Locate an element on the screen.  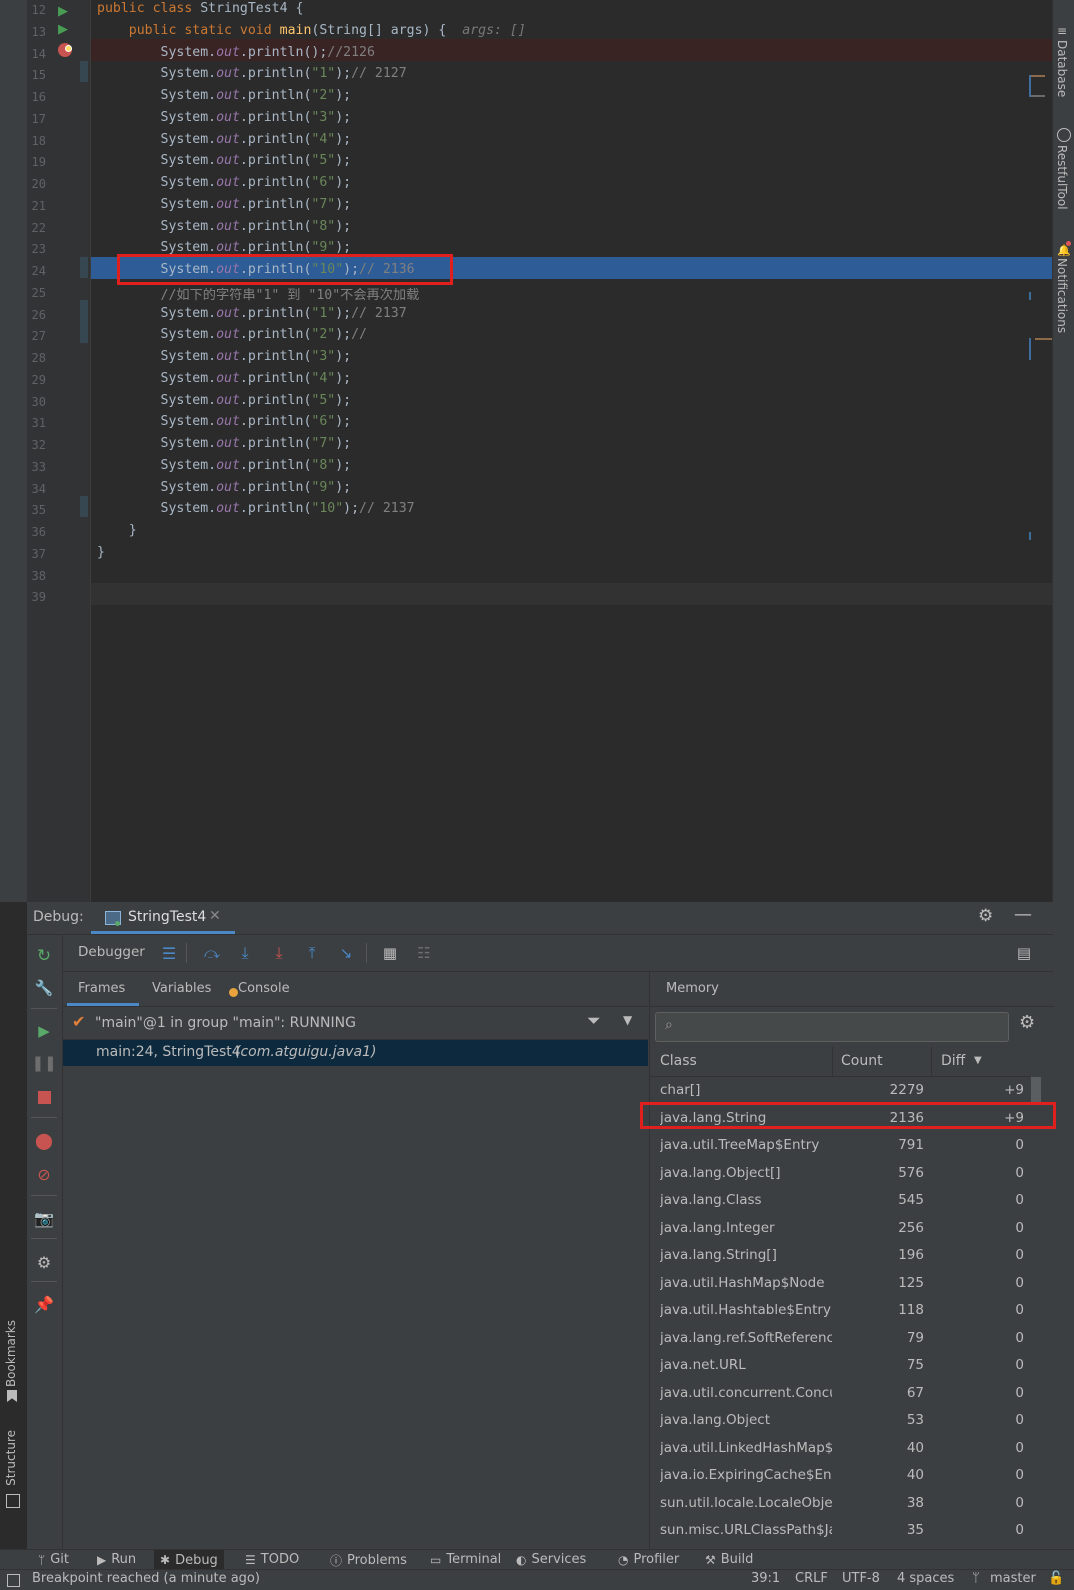
tool-tab-debug: ✱ Debug is located at coordinates (189, 1560).